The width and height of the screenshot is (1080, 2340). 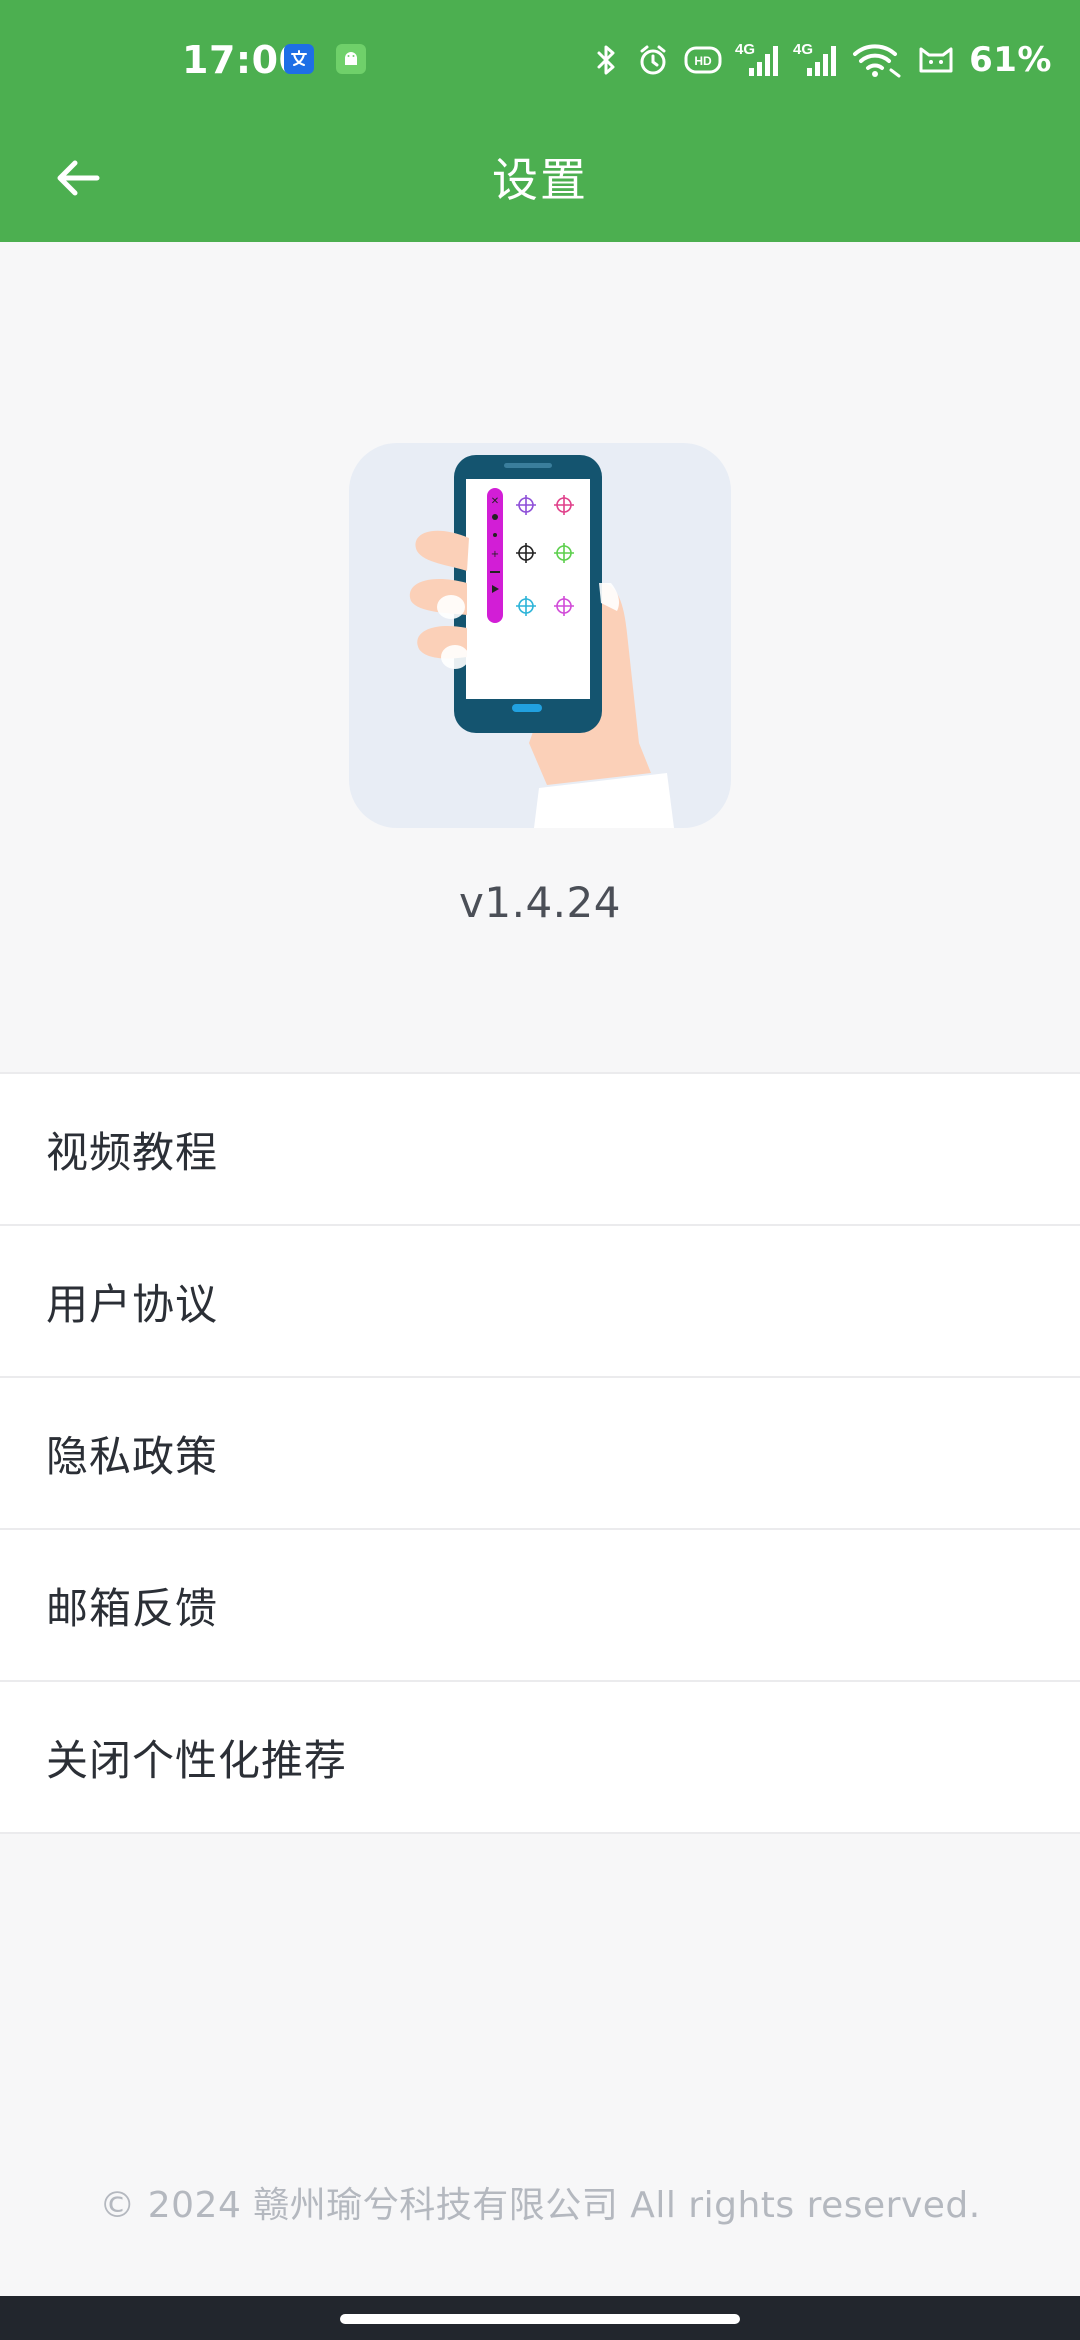 What do you see at coordinates (540, 1302) in the screenshot?
I see `menu-item-user-agreement: 用户协议` at bounding box center [540, 1302].